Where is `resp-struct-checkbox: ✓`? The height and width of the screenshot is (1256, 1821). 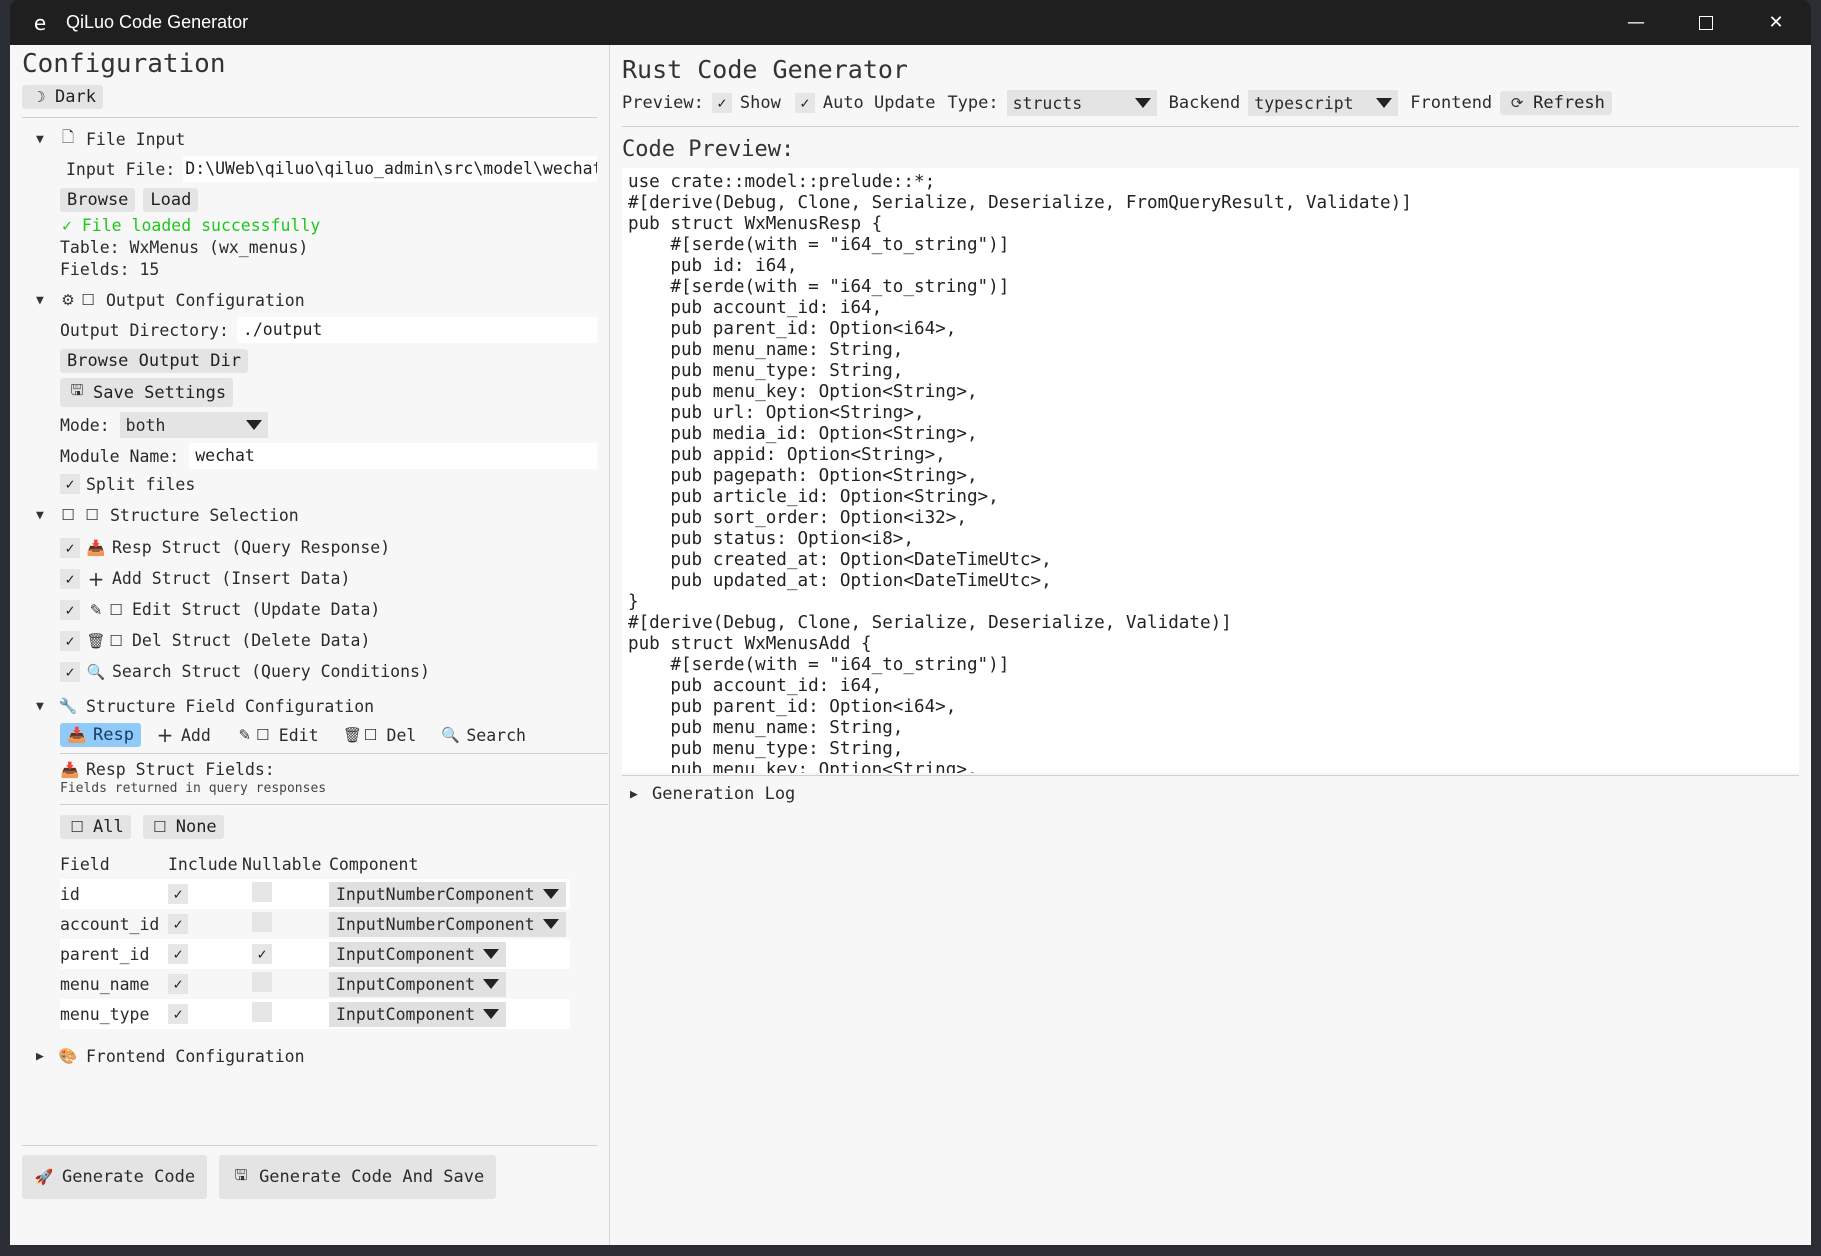
resp-struct-checkbox: ✓ is located at coordinates (70, 547).